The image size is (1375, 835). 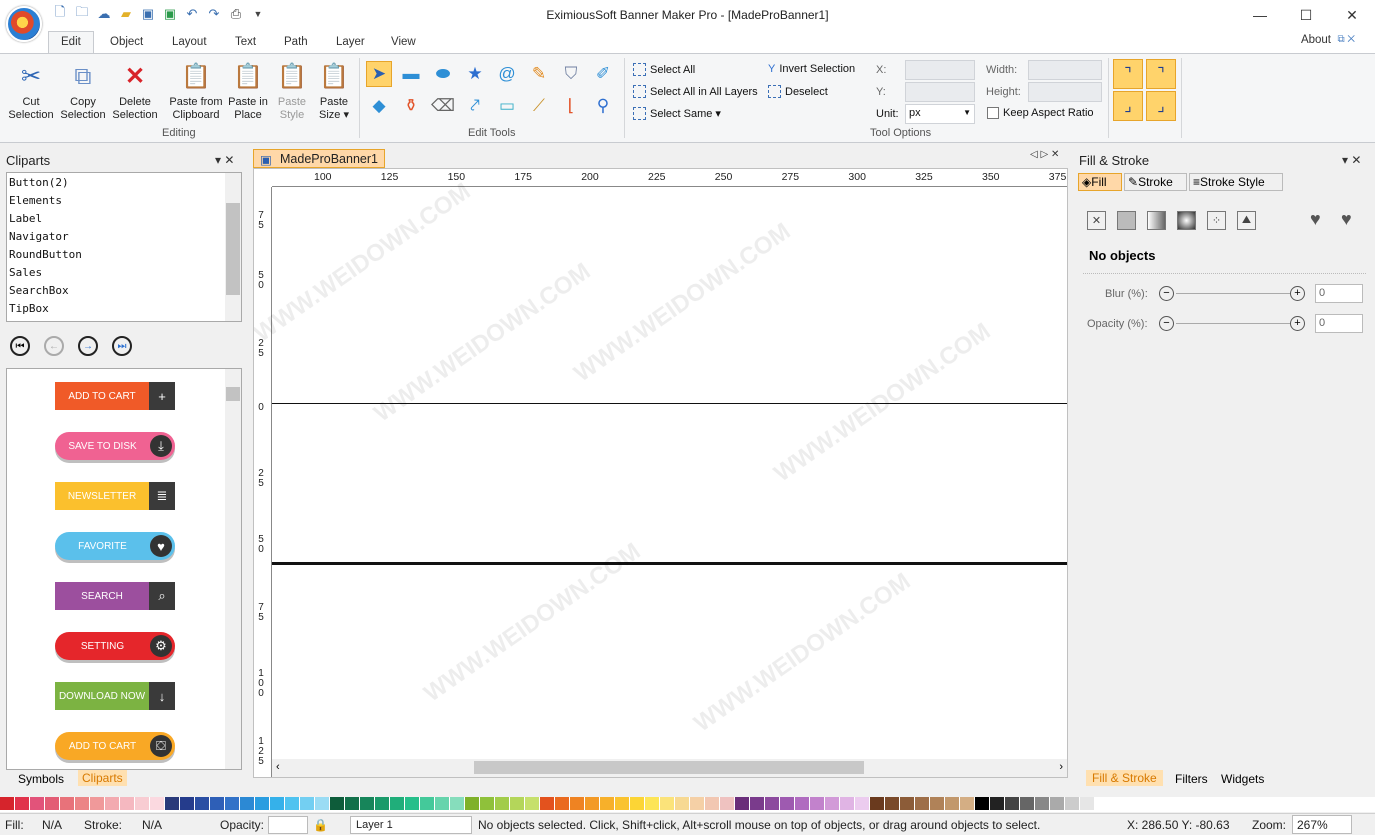 What do you see at coordinates (1128, 106) in the screenshot?
I see `align-bottom-left-icon: ⌟` at bounding box center [1128, 106].